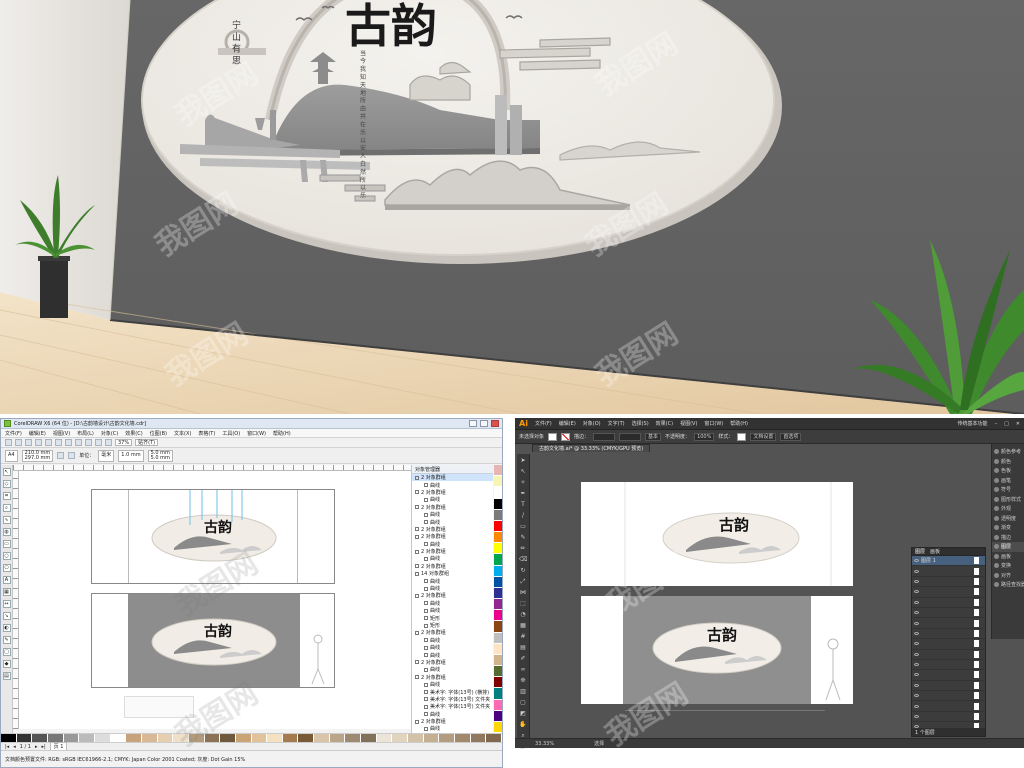 This screenshot has width=1024, height=768. Describe the element at coordinates (713, 423) in the screenshot. I see `ai-menu-item: 窗口(W)` at that location.